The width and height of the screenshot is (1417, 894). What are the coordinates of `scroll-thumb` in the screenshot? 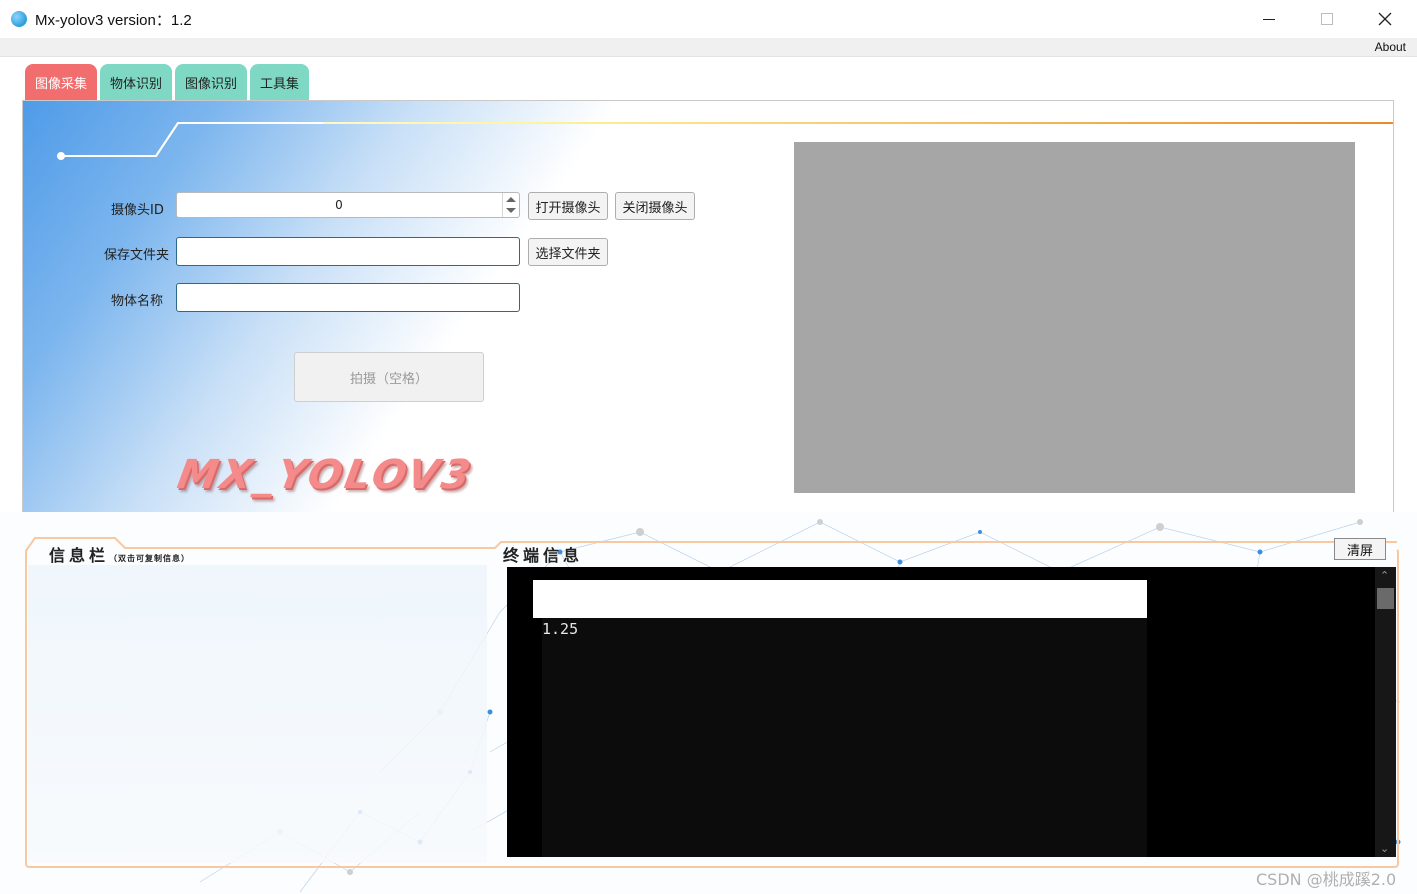 It's located at (1385, 598).